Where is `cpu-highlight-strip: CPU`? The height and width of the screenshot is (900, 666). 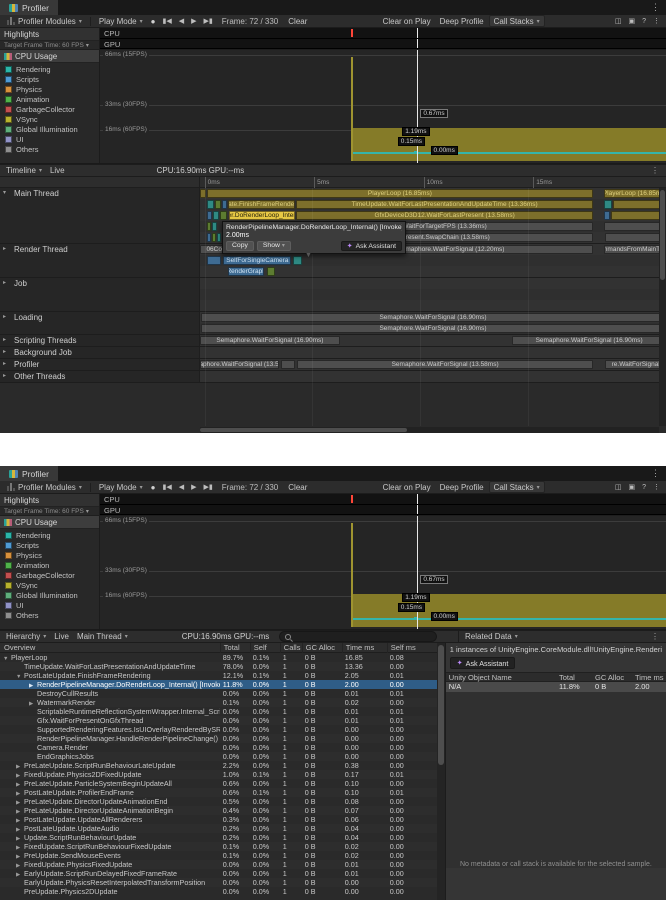
cpu-highlight-strip: CPU is located at coordinates (383, 499).